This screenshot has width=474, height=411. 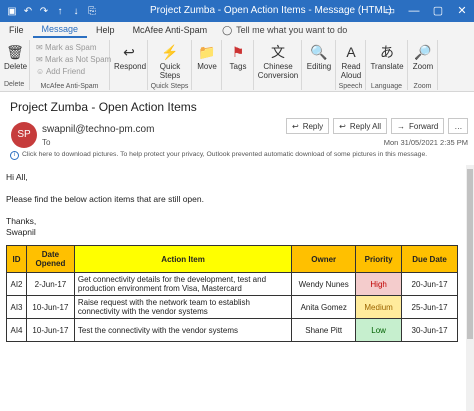 What do you see at coordinates (227, 29) in the screenshot?
I see `lightbulb-icon: ◯` at bounding box center [227, 29].